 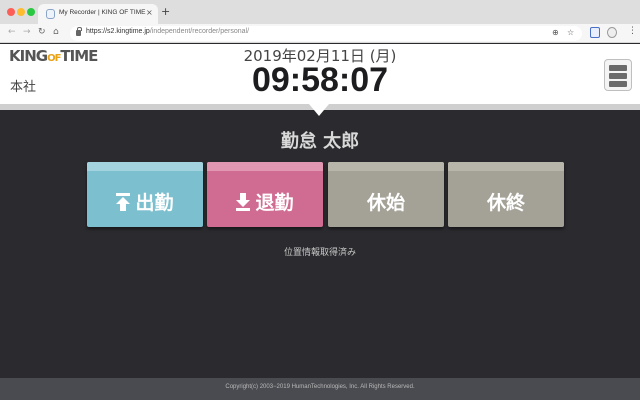 What do you see at coordinates (570, 32) in the screenshot?
I see `bookmark-star-icon: ☆` at bounding box center [570, 32].